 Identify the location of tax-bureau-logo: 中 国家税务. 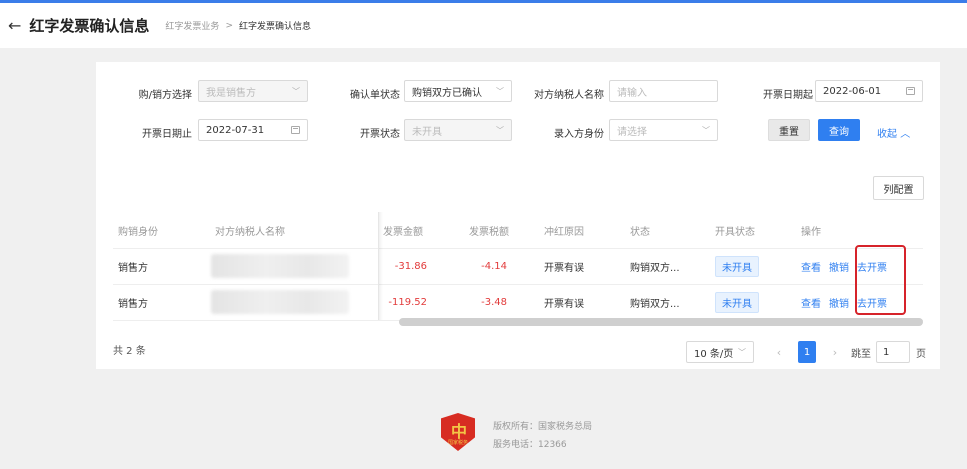
(458, 432).